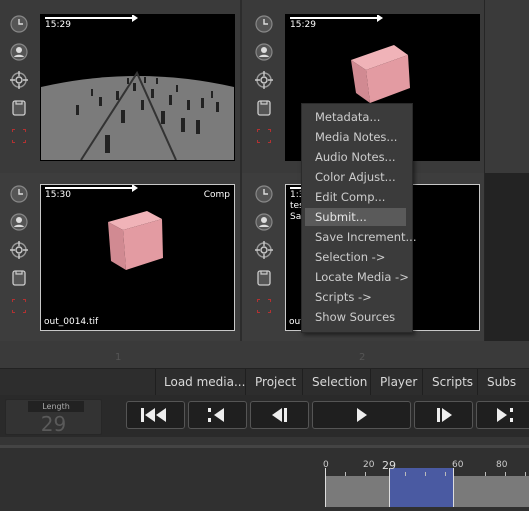  What do you see at coordinates (389, 487) in the screenshot?
I see `playhead-marker` at bounding box center [389, 487].